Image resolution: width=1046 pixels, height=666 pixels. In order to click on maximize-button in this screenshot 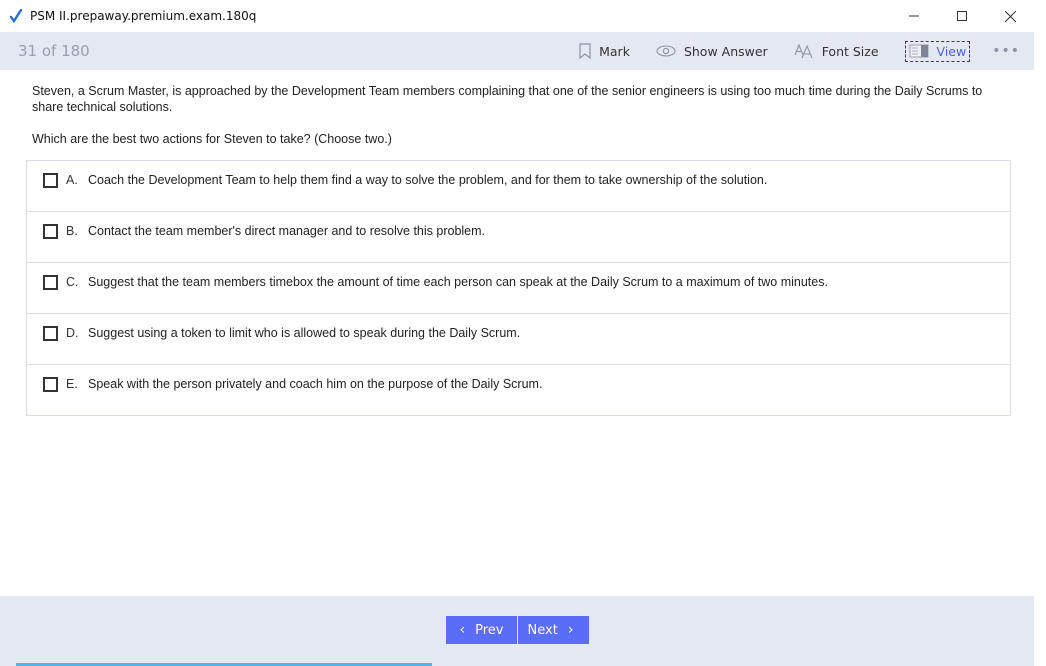, I will do `click(962, 16)`.